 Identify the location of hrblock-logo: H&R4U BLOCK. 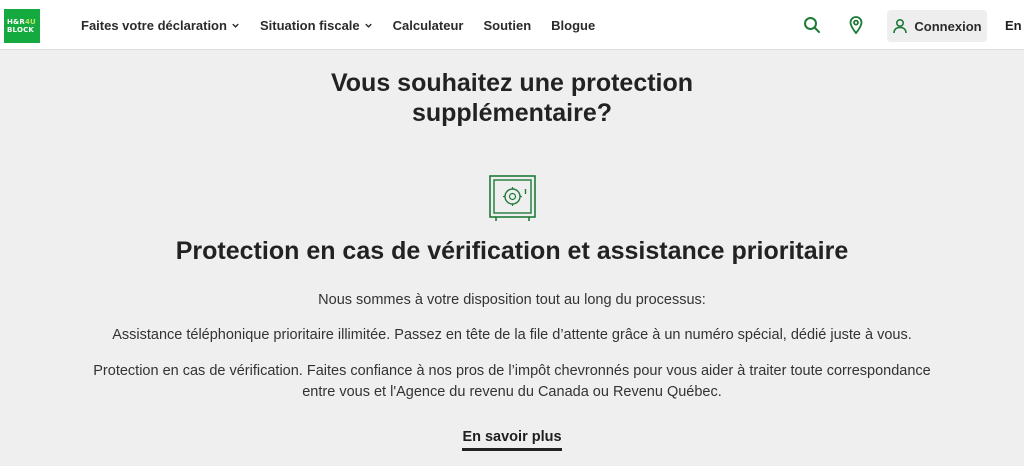
(22, 26).